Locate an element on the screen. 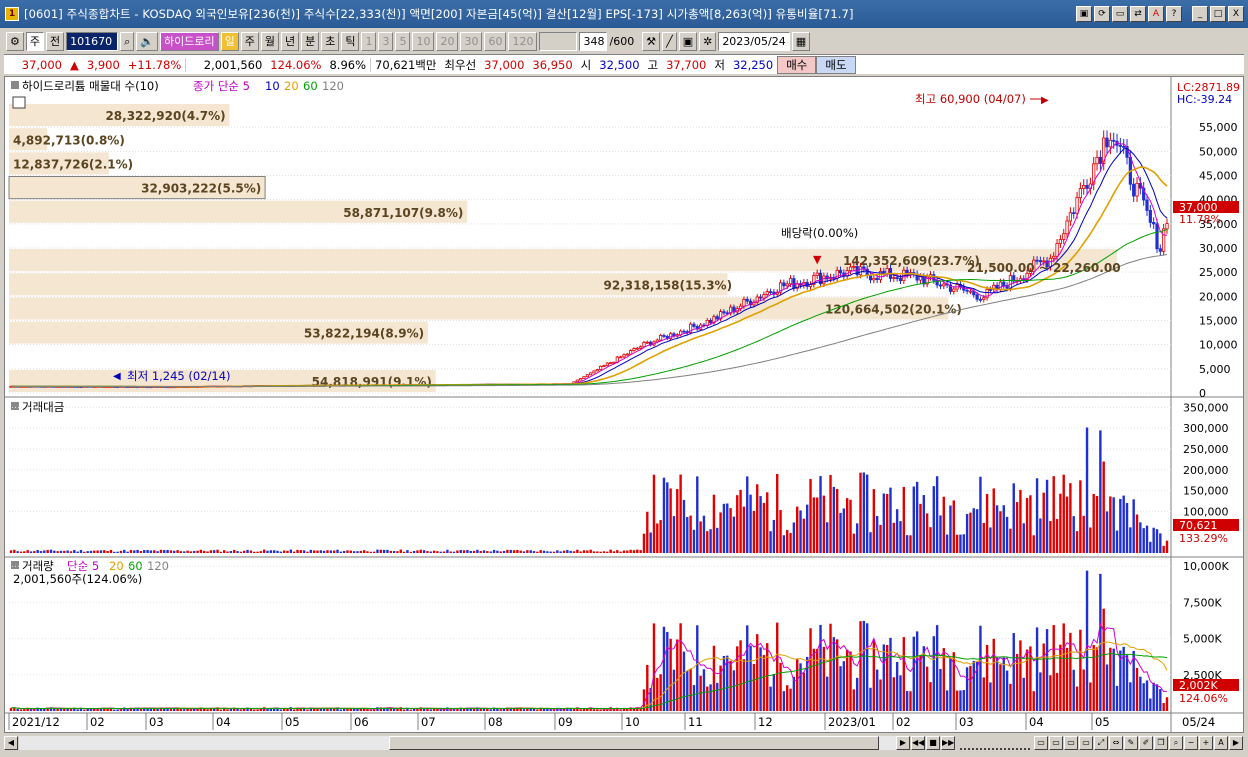 This screenshot has width=1248, height=757. copy-icon: ❐ is located at coordinates (1161, 743).